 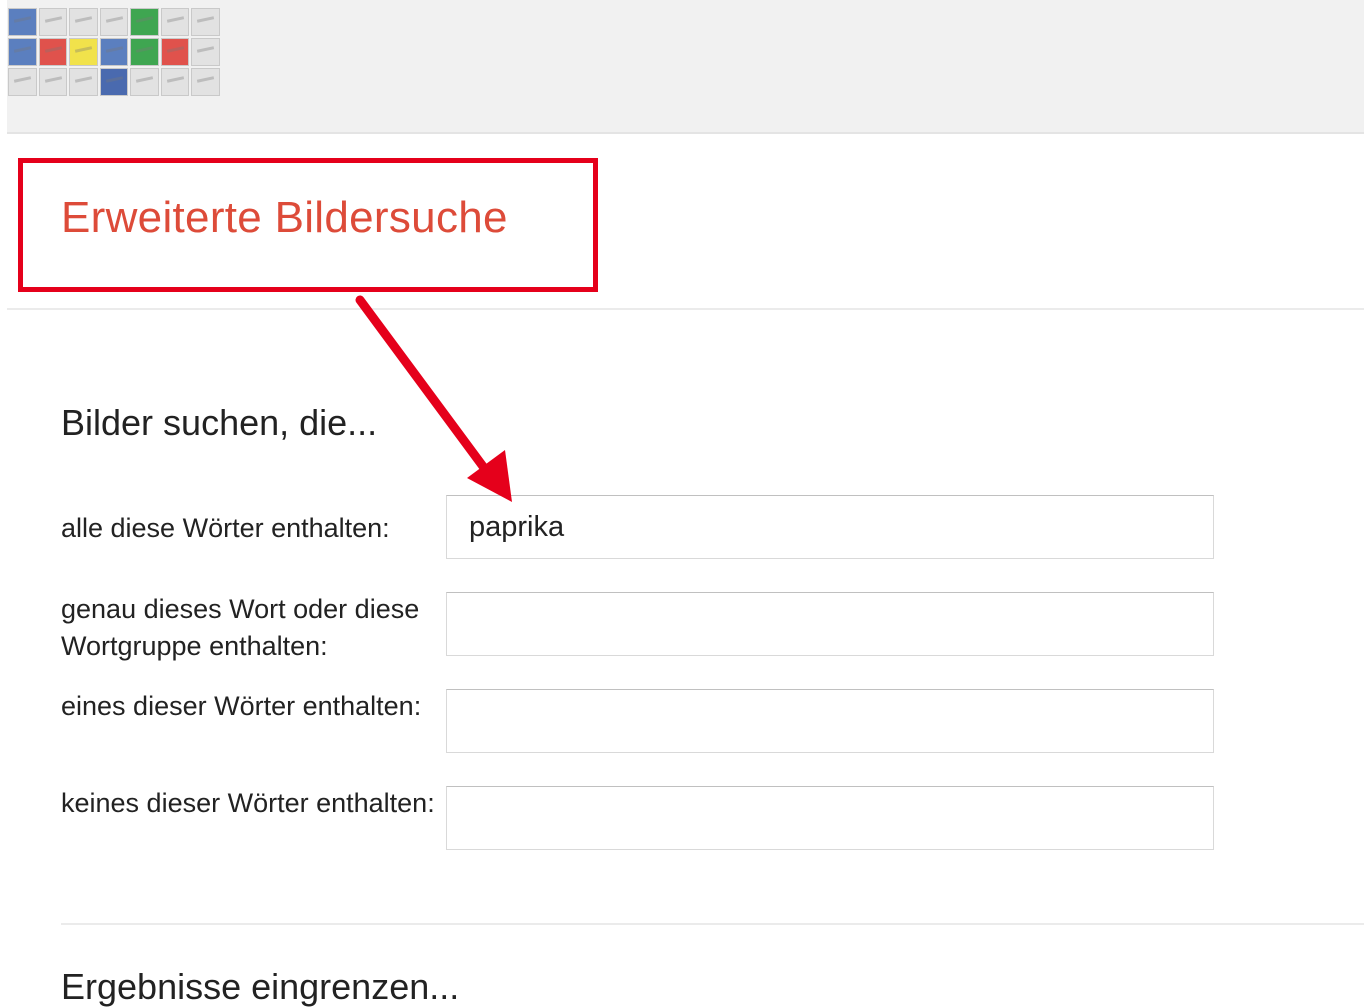 What do you see at coordinates (712, 924) in the screenshot?
I see `section-divider` at bounding box center [712, 924].